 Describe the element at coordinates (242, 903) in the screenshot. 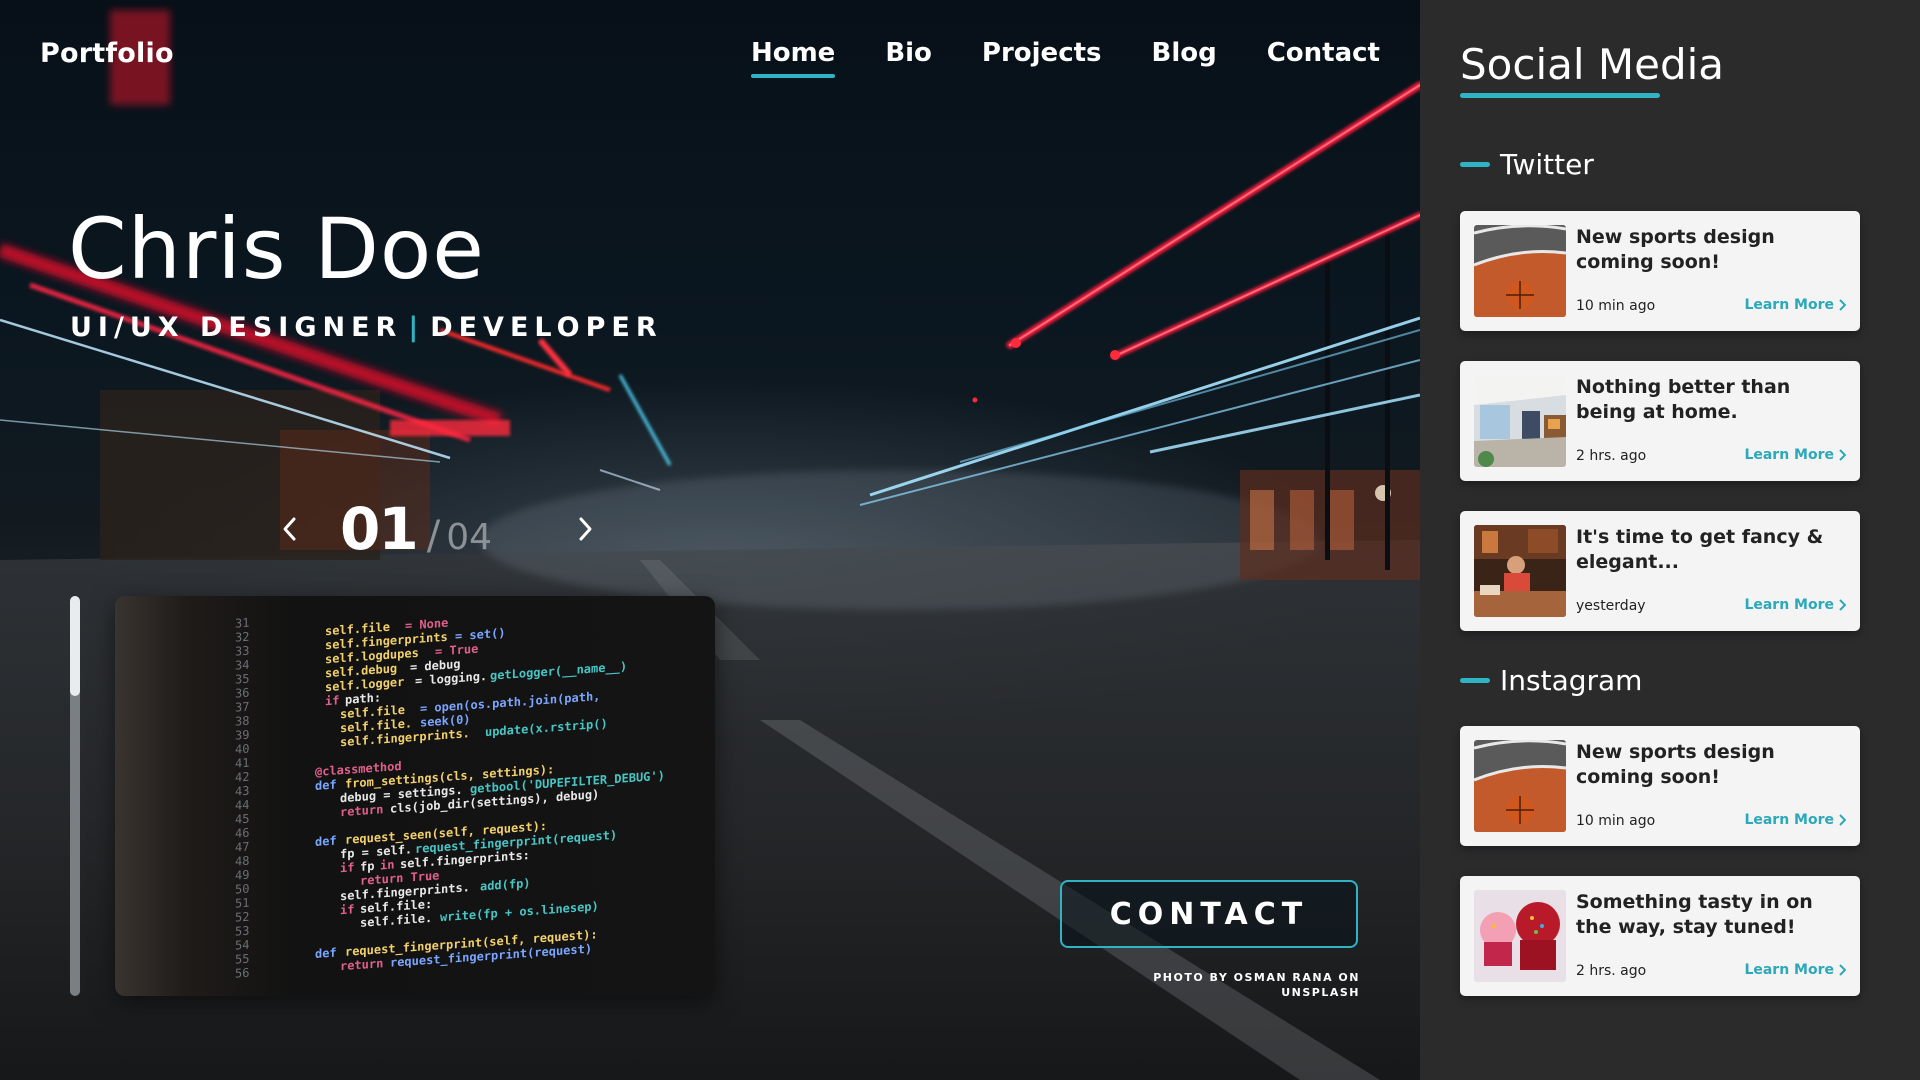

I see `svg-text: 51` at that location.